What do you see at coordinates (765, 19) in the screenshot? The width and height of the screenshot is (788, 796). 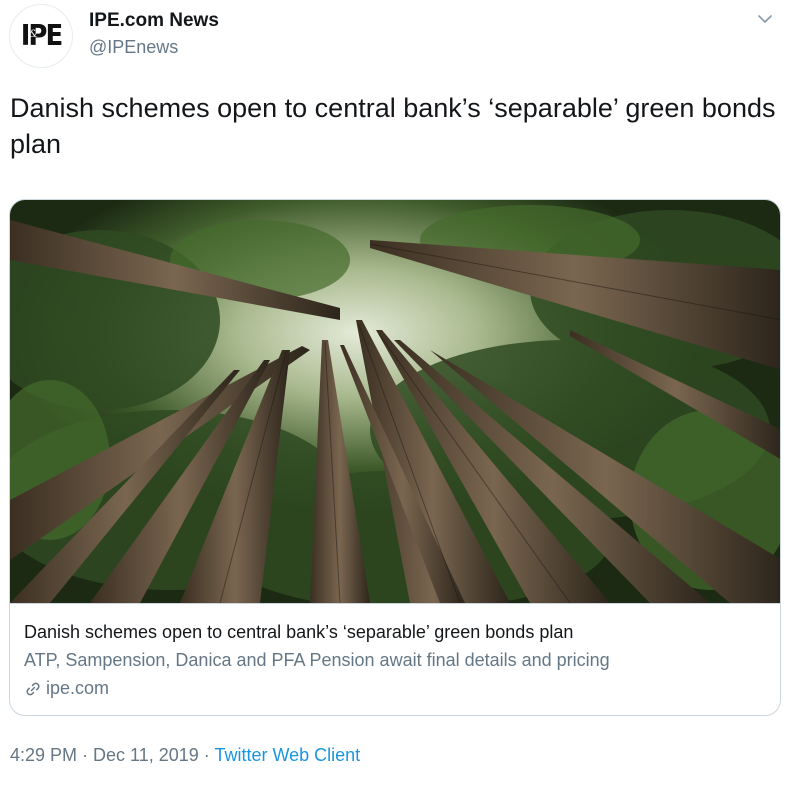 I see `chevron-down-icon` at bounding box center [765, 19].